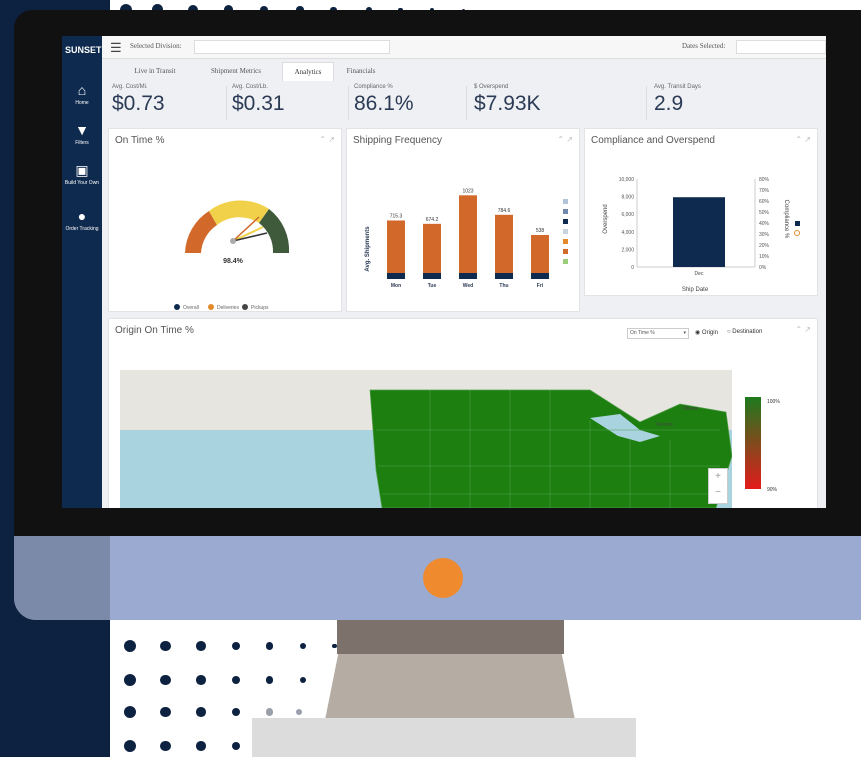 The width and height of the screenshot is (861, 757). What do you see at coordinates (308, 71) in the screenshot?
I see `tab-analytics: Analytics` at bounding box center [308, 71].